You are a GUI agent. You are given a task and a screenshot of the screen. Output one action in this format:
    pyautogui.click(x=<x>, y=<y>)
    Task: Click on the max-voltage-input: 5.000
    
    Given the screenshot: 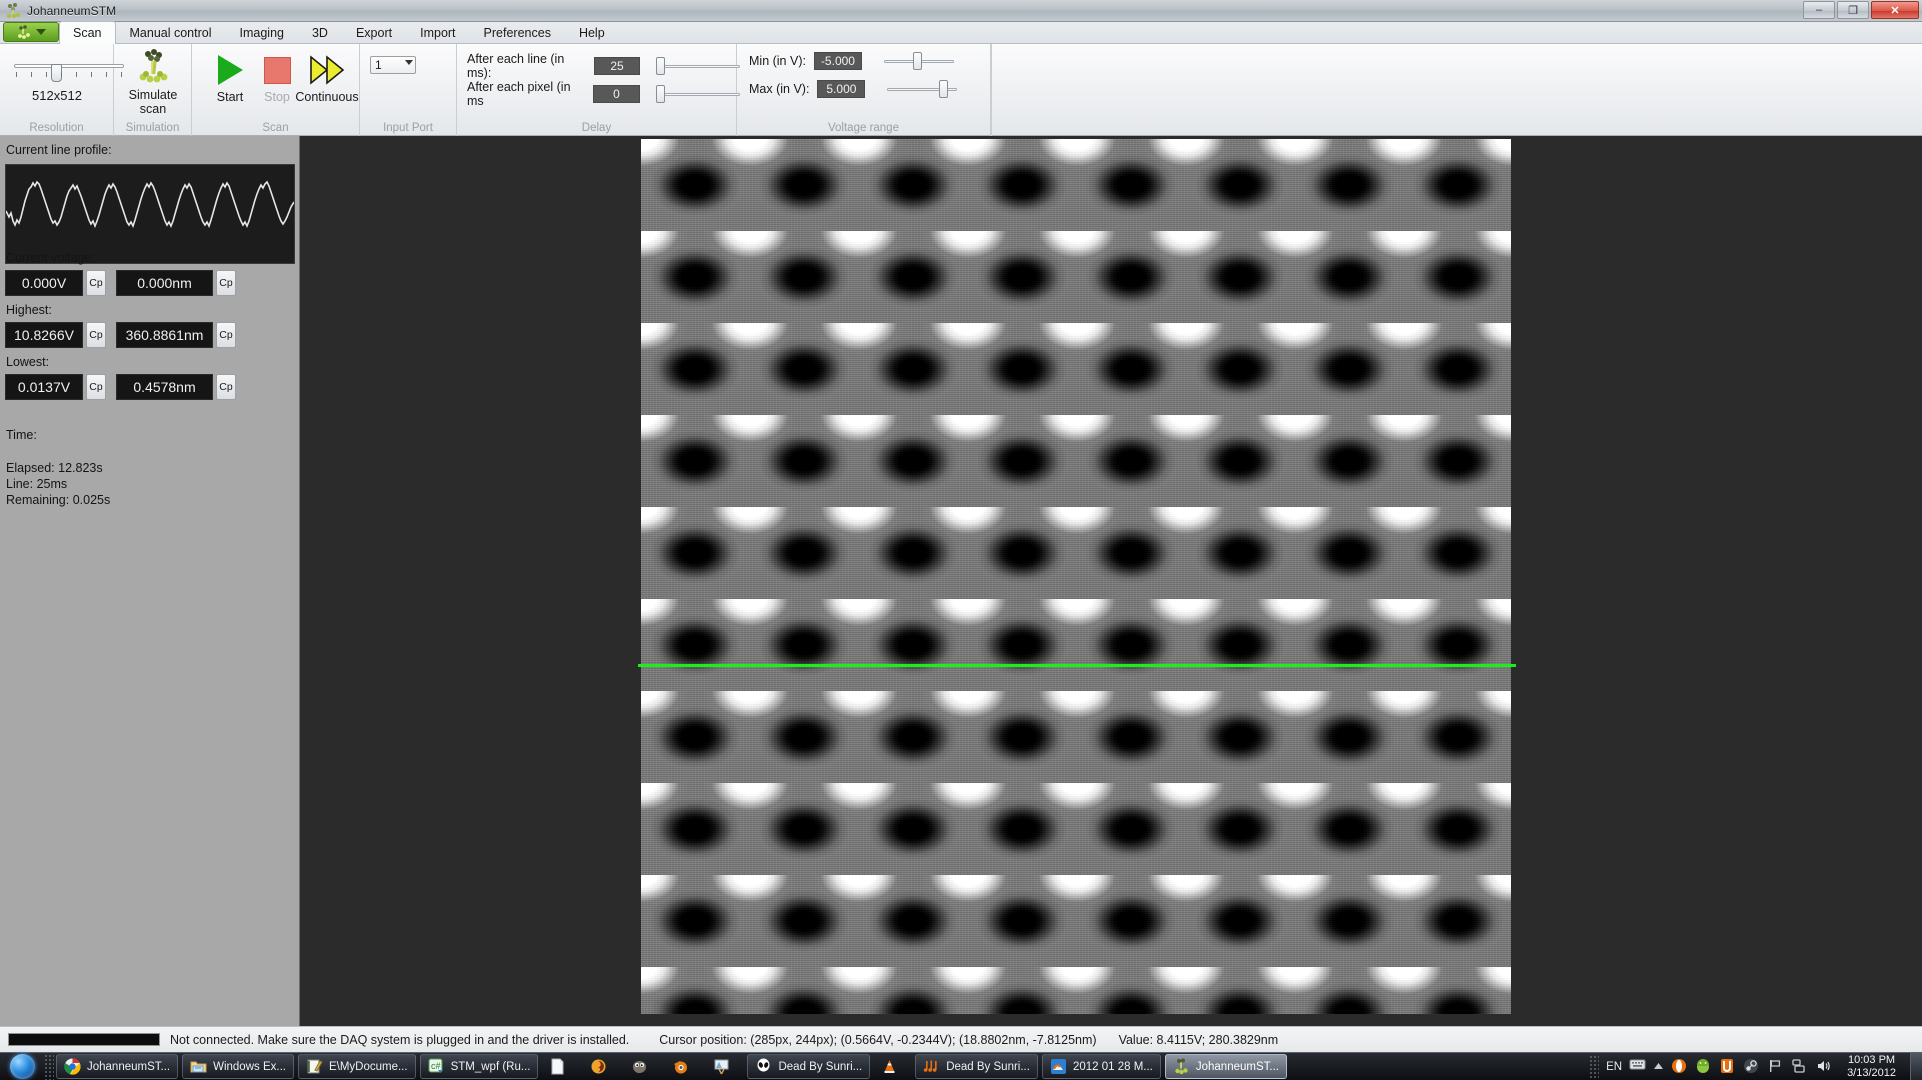 What is the action you would take?
    pyautogui.click(x=841, y=89)
    